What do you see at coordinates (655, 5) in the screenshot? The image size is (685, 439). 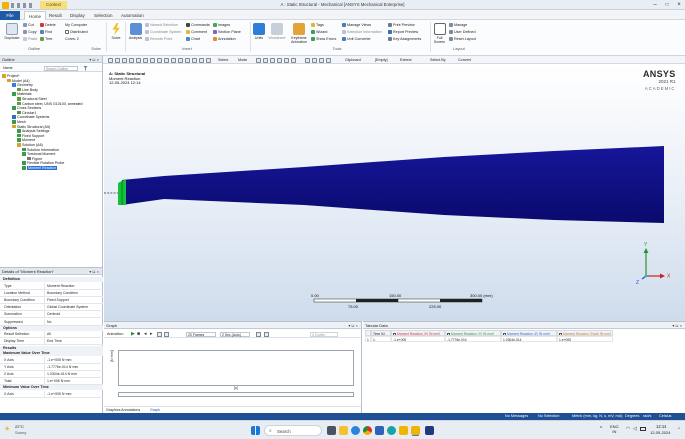 I see `minimize-icon: –` at bounding box center [655, 5].